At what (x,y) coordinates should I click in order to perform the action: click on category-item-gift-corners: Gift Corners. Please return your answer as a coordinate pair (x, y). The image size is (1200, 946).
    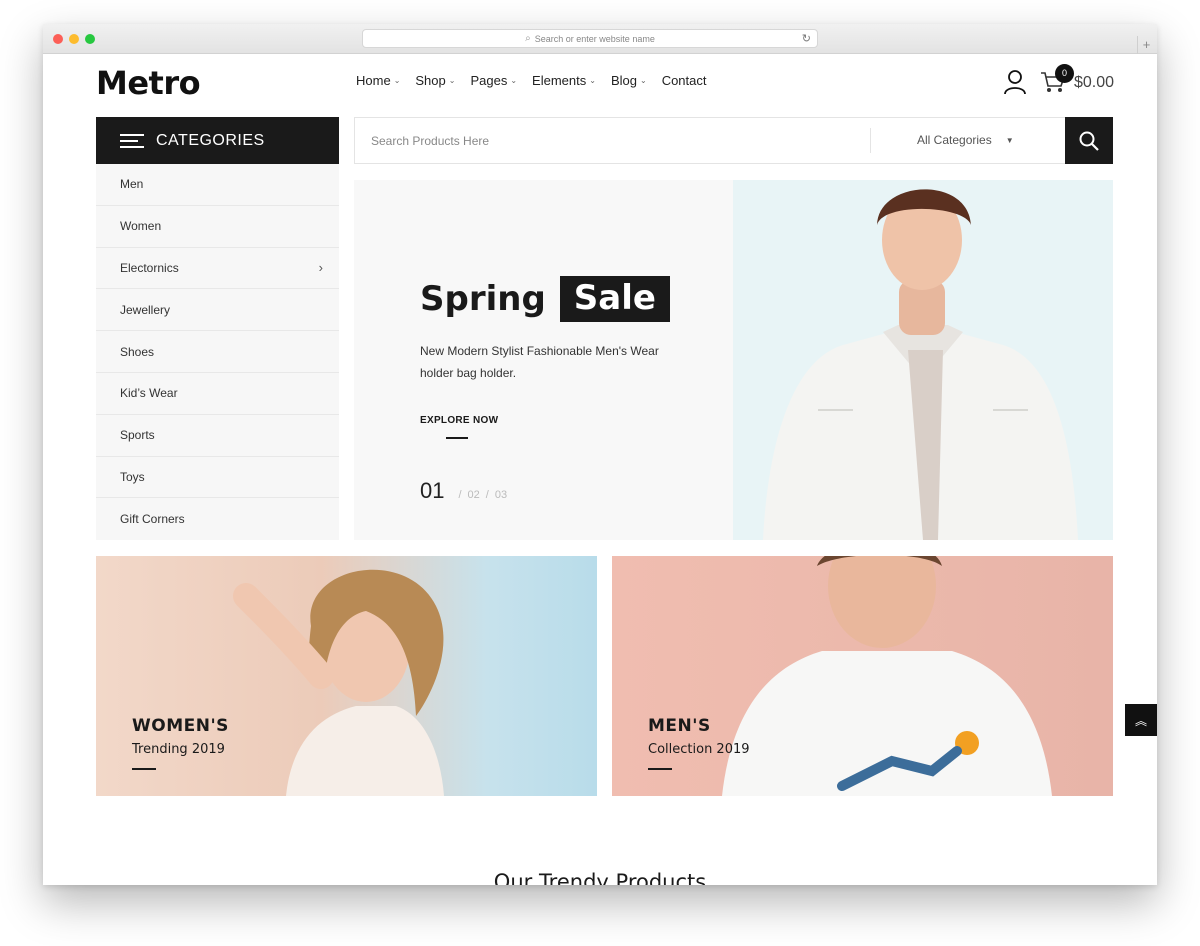
    Looking at the image, I should click on (217, 519).